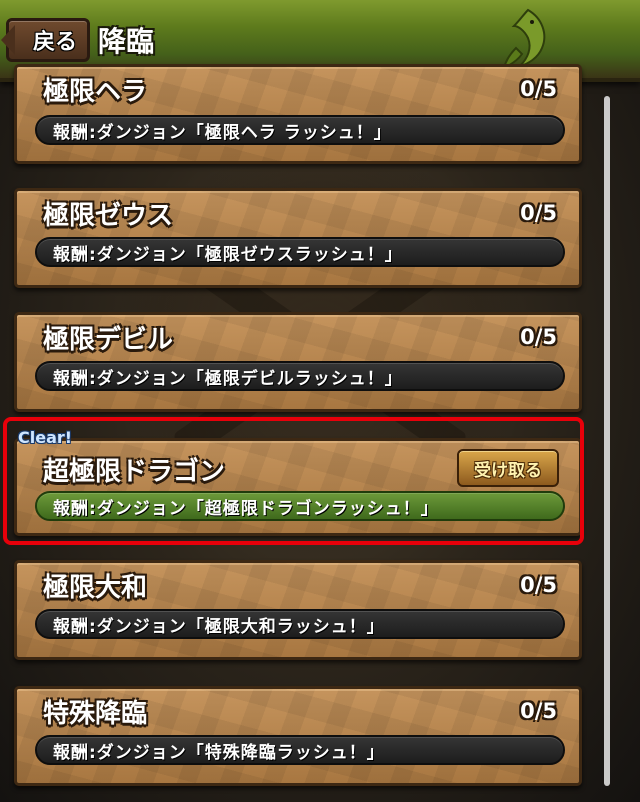 This screenshot has width=640, height=802. Describe the element at coordinates (298, 487) in the screenshot. I see `mission-card-cleared: 超極限ドラゴン 受け取る 報酬:ダンジョン「超極限ドラゴンラッシュ！」` at that location.